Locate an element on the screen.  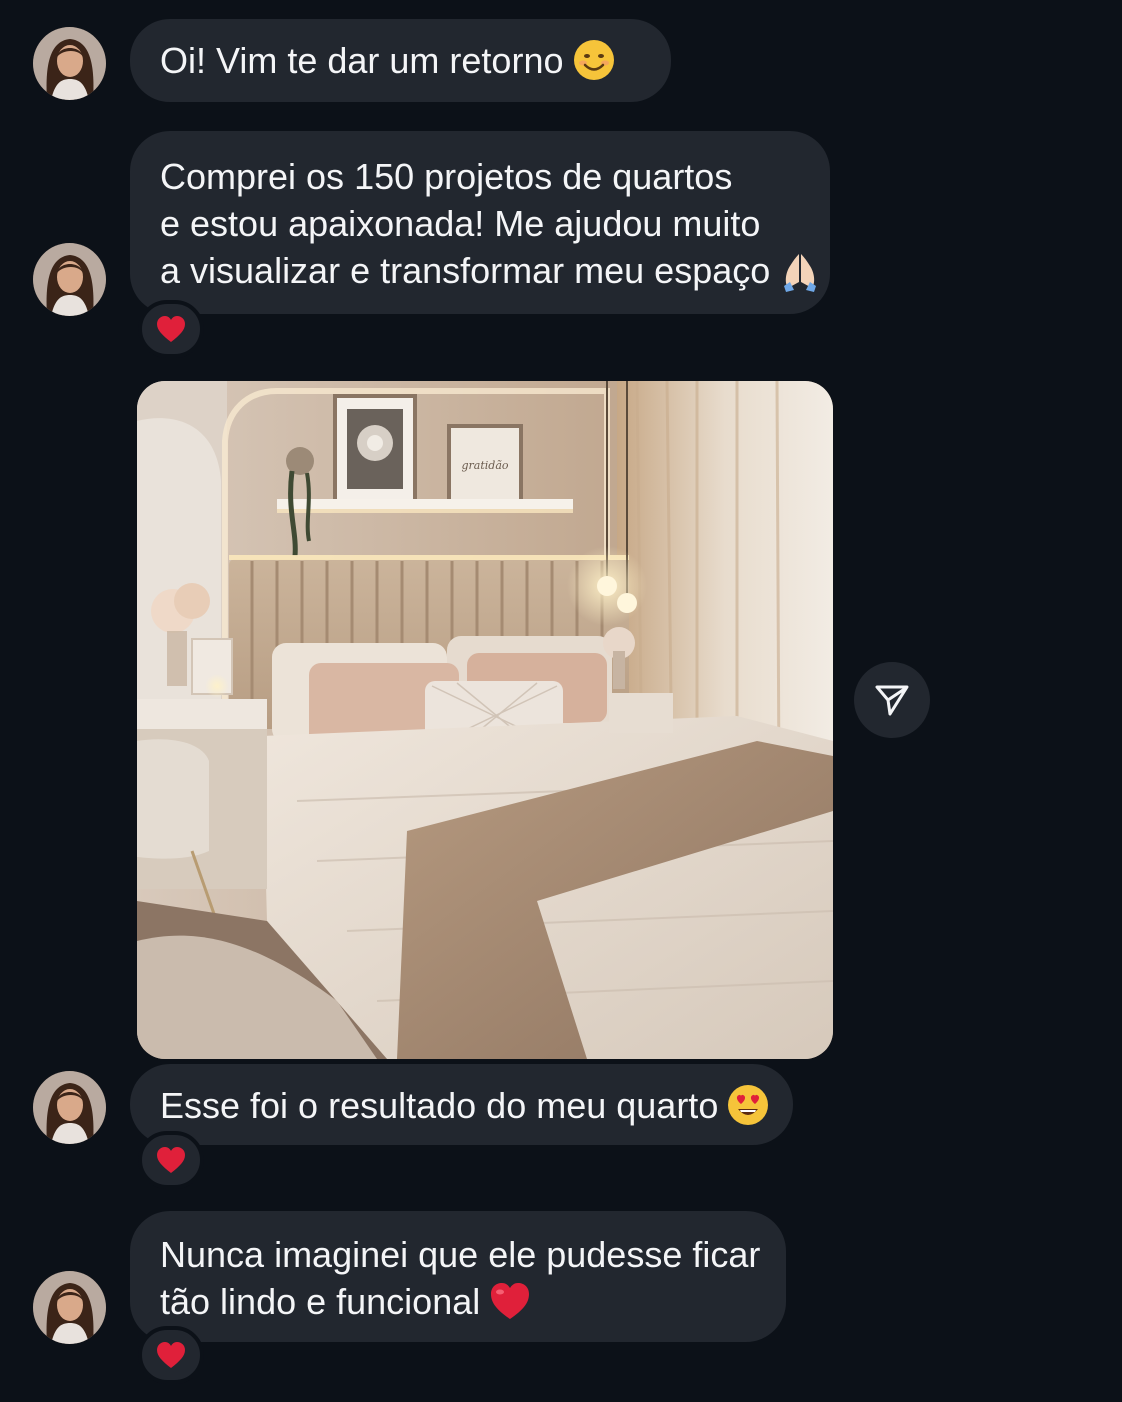
heart-eyes-emoji-icon is located at coordinates (748, 1105).